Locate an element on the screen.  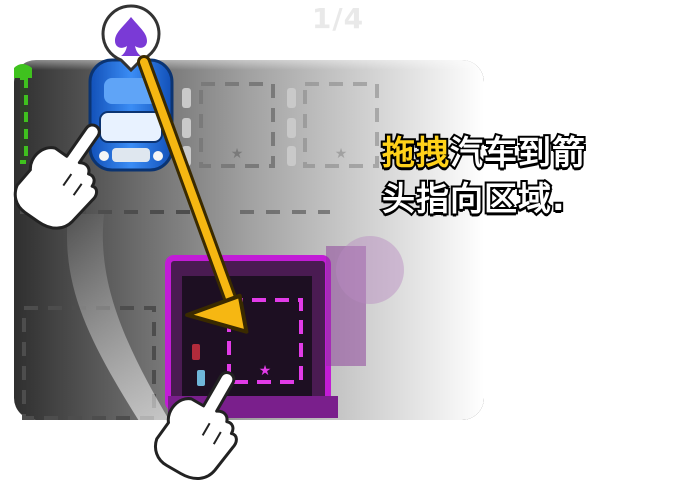
level-progress: 1/4 is located at coordinates (338, 18).